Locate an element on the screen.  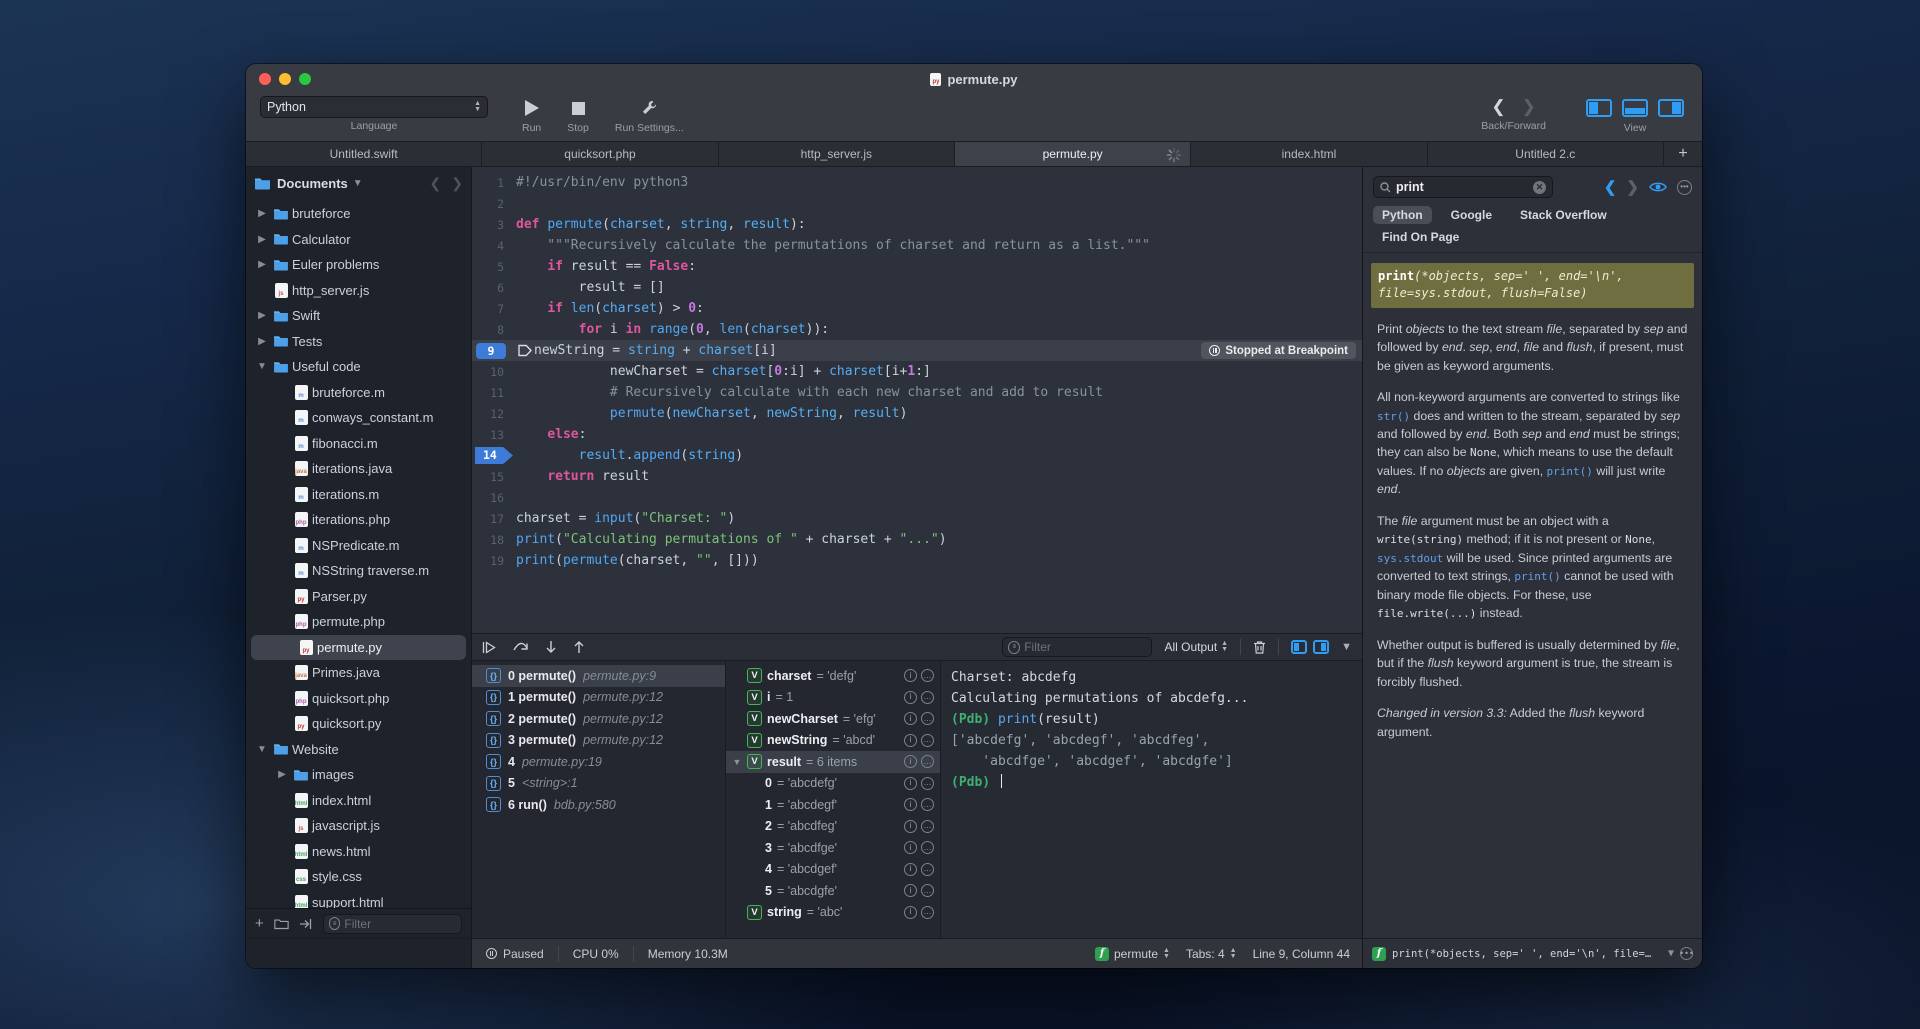
language-select: Python ▲ ▼ is located at coordinates (374, 107).